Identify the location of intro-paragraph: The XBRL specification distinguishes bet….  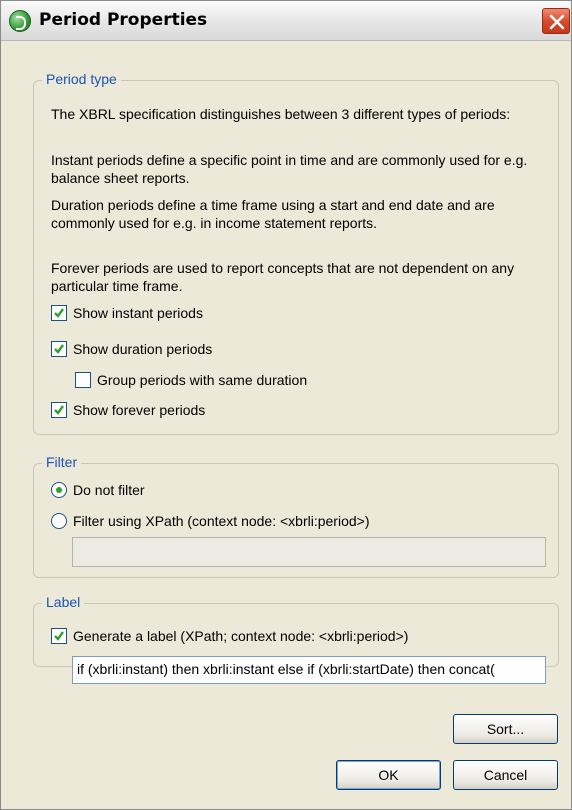
(281, 114).